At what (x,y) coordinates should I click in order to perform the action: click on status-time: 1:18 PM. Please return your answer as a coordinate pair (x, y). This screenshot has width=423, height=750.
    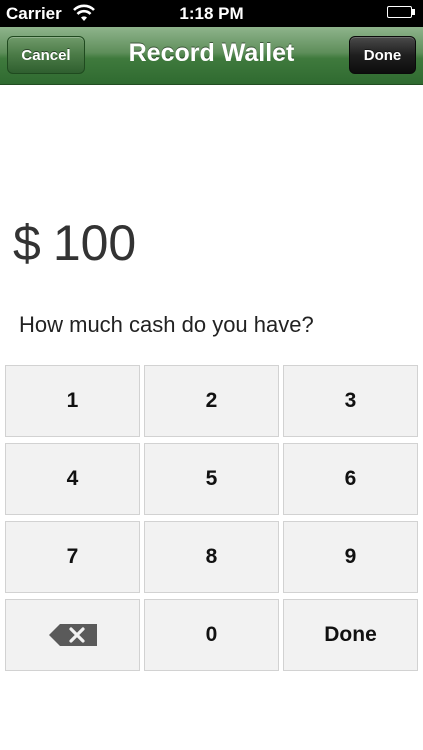
    Looking at the image, I should click on (211, 13).